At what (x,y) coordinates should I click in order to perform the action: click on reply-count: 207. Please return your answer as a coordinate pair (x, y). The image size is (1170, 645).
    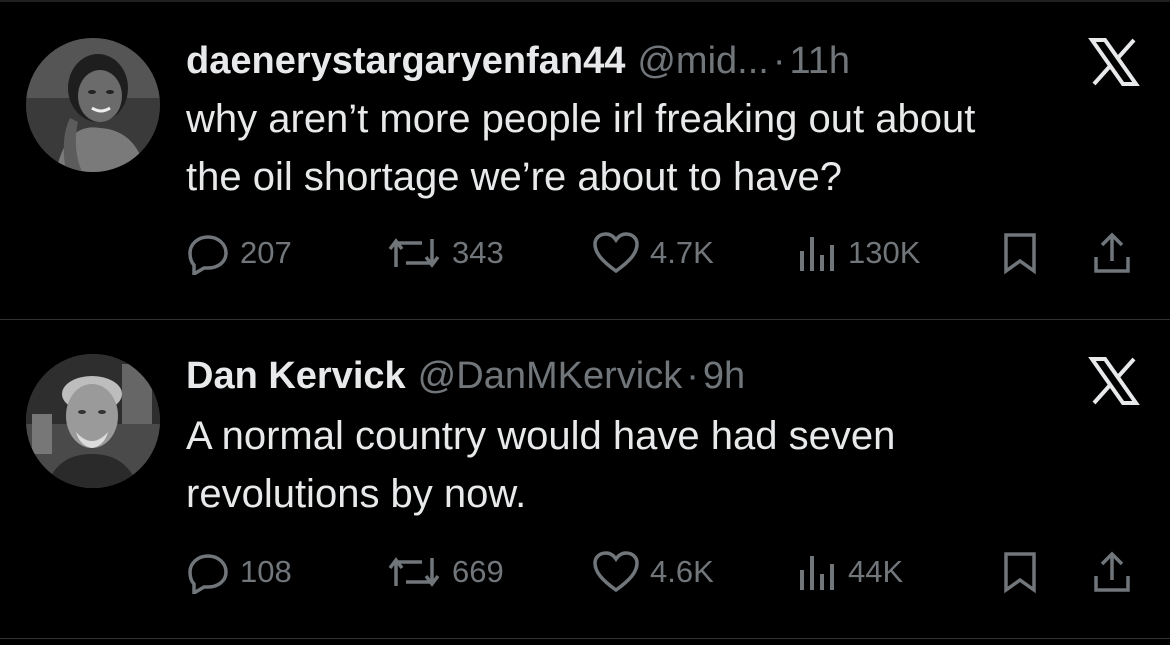
    Looking at the image, I should click on (266, 252).